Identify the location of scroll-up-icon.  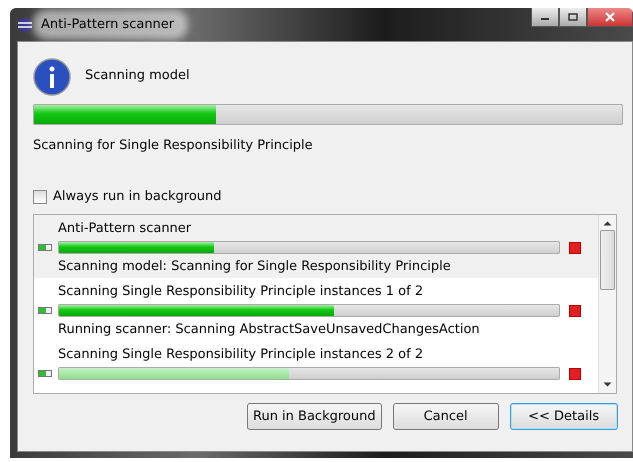
(607, 223).